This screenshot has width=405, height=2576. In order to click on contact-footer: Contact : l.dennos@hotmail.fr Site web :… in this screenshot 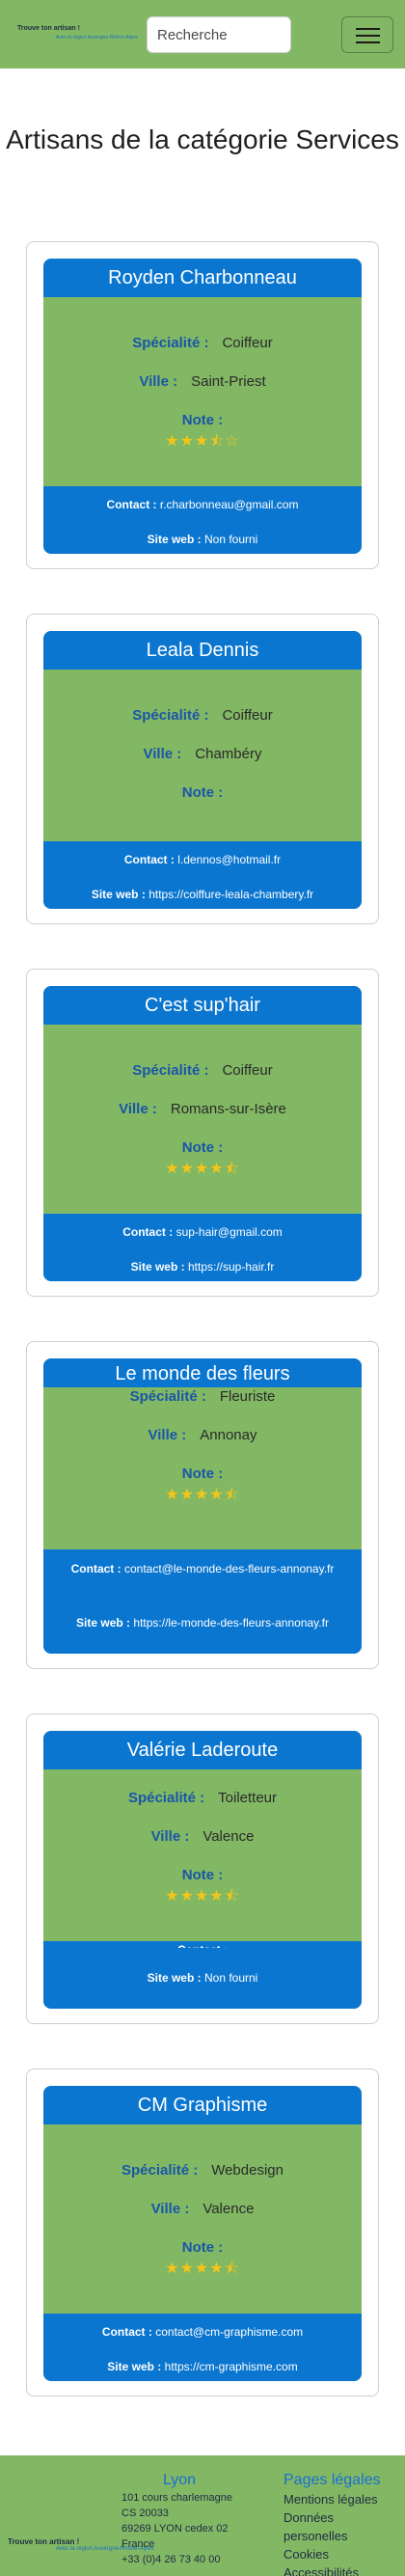, I will do `click(202, 875)`.